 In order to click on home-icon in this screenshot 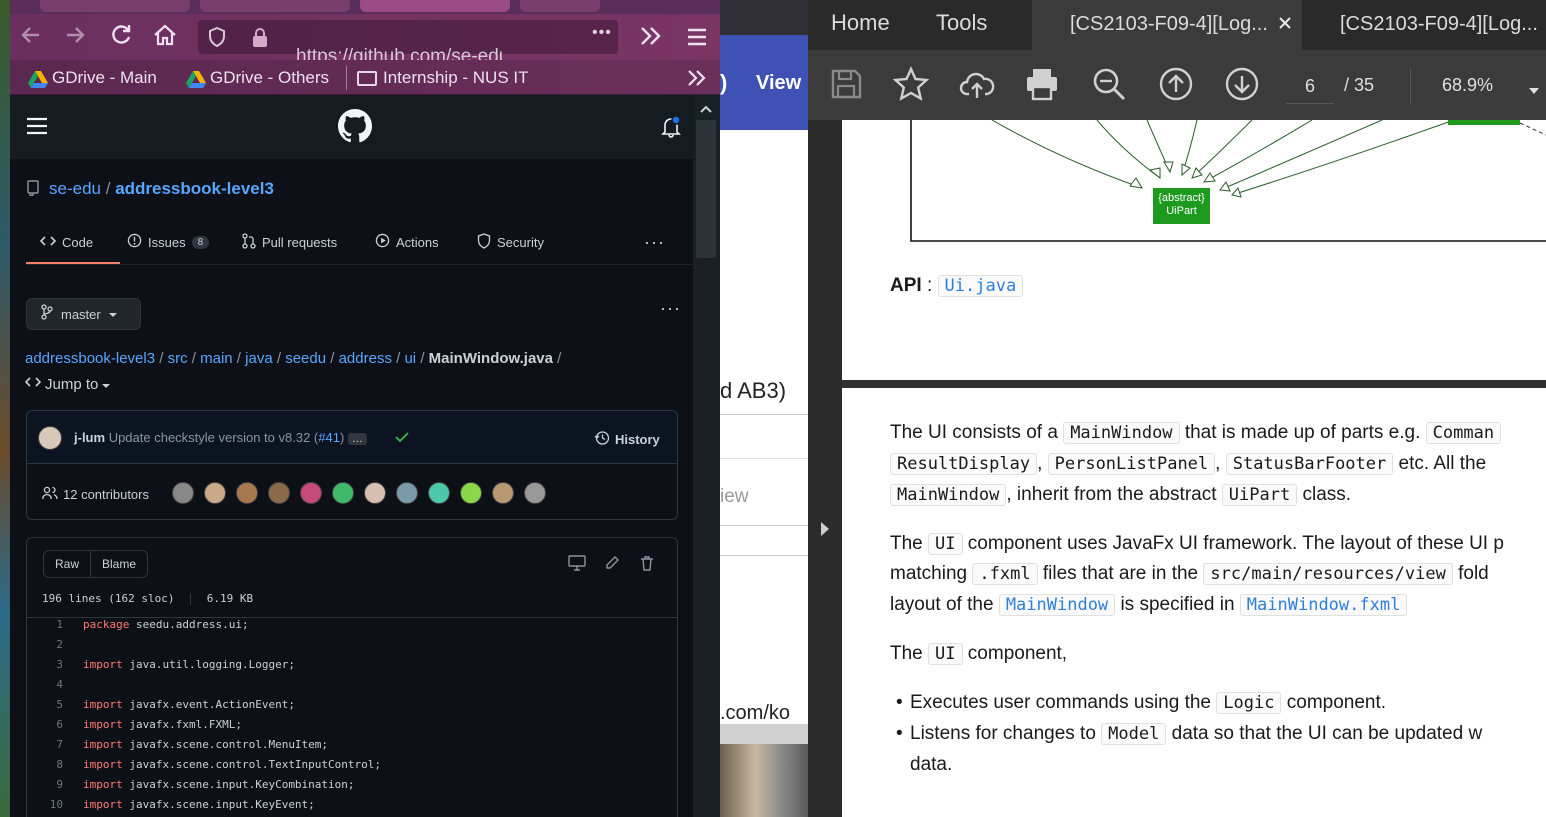, I will do `click(165, 36)`.